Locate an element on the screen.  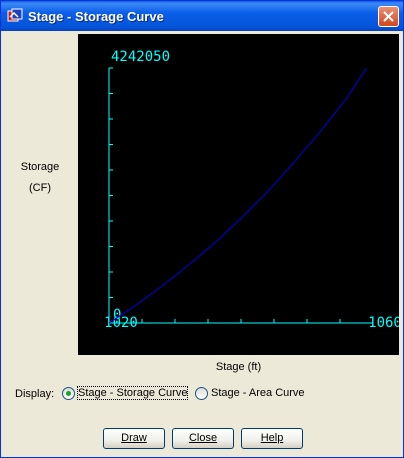
close-window-button is located at coordinates (388, 16).